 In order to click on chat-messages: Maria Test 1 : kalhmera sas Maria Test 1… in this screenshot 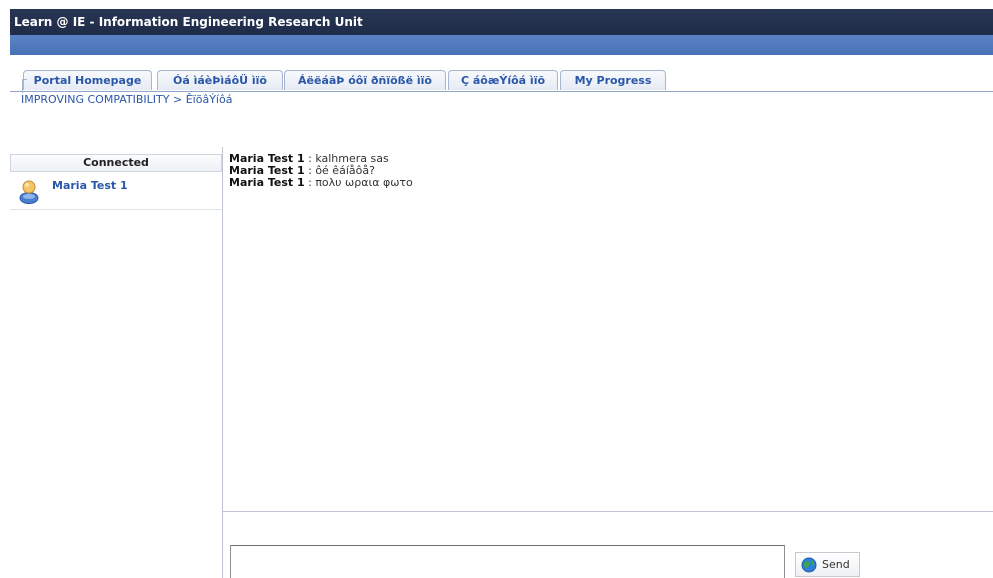, I will do `click(604, 171)`.